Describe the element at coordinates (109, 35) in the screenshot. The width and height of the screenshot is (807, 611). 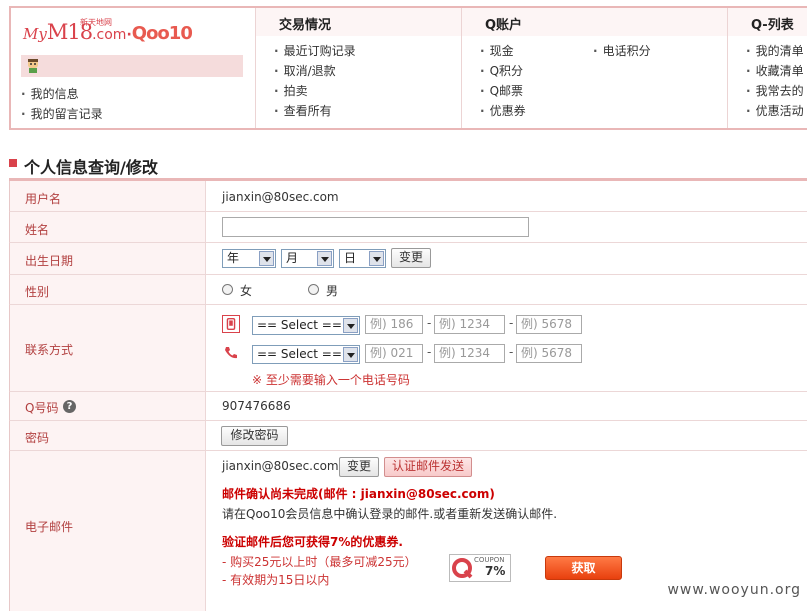
I see `logo-com: .com` at that location.